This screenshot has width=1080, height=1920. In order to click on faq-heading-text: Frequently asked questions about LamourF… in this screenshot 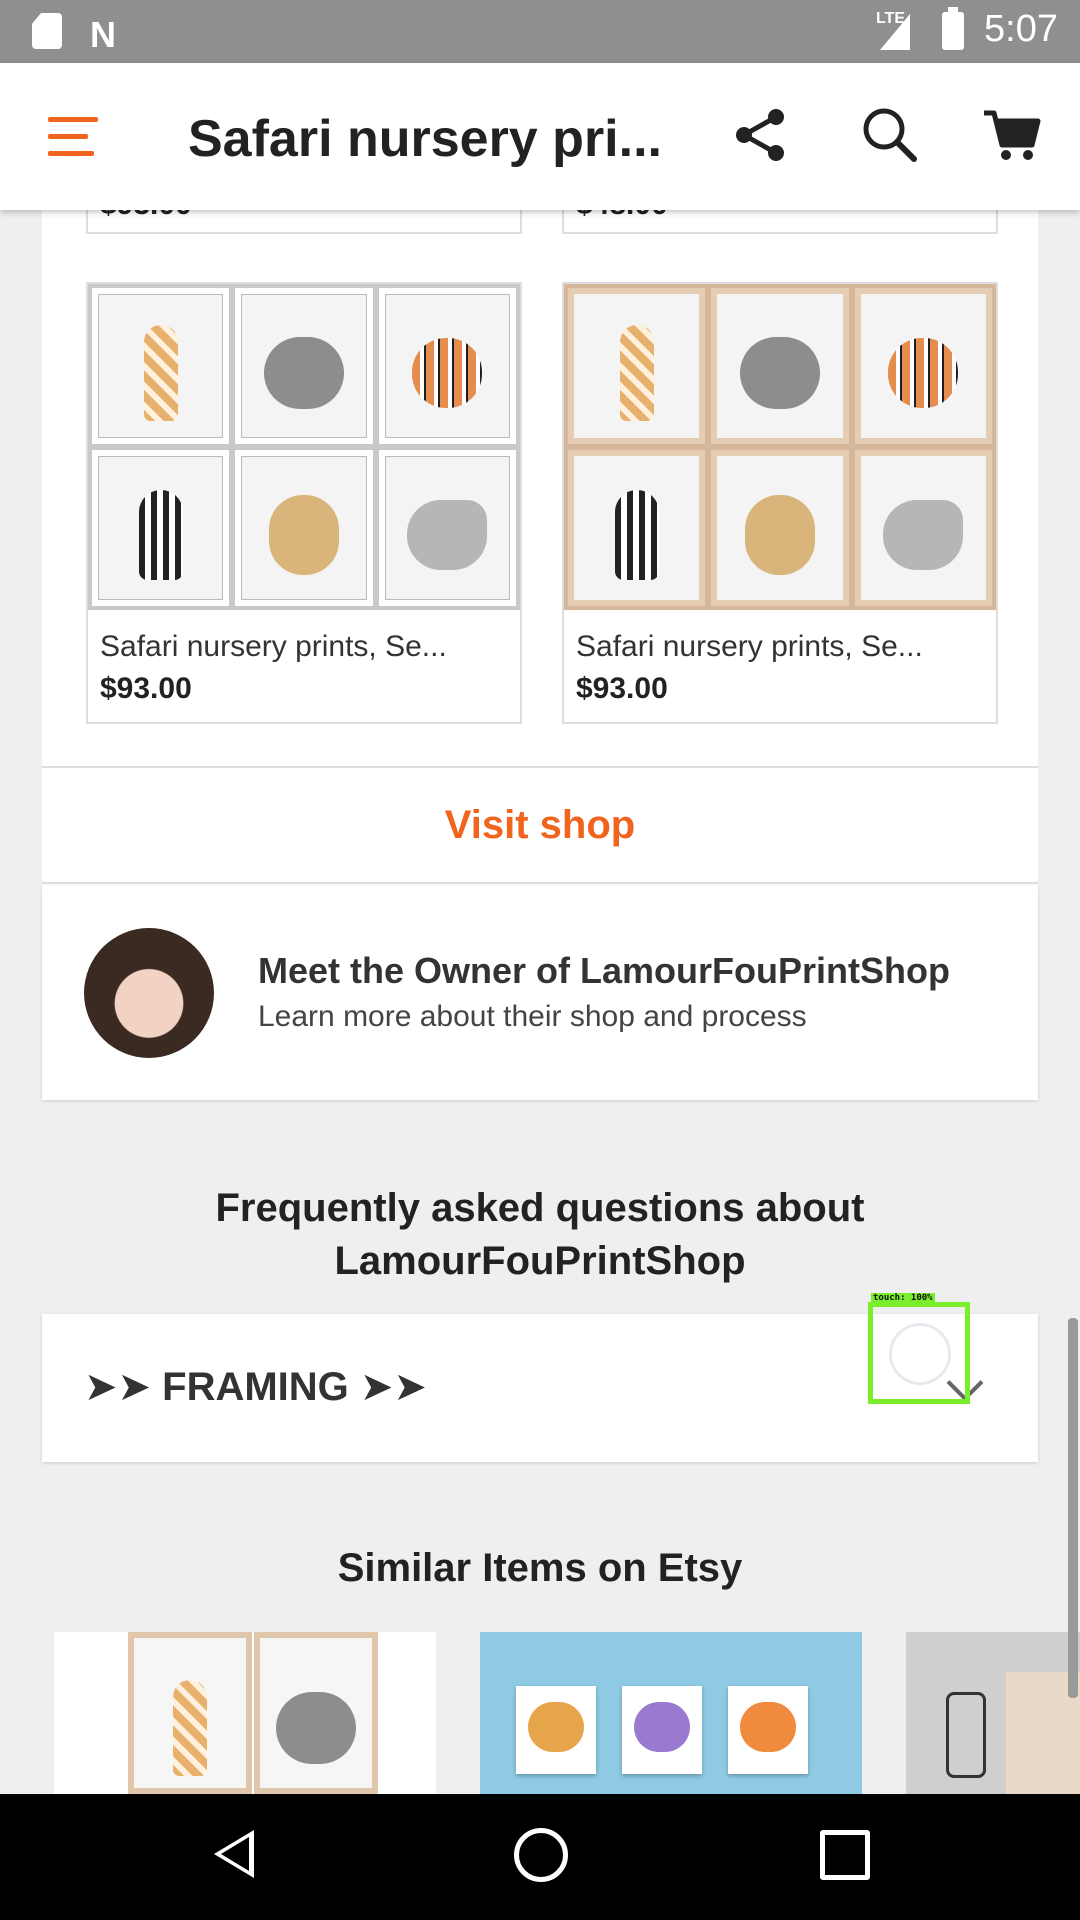, I will do `click(540, 1234)`.